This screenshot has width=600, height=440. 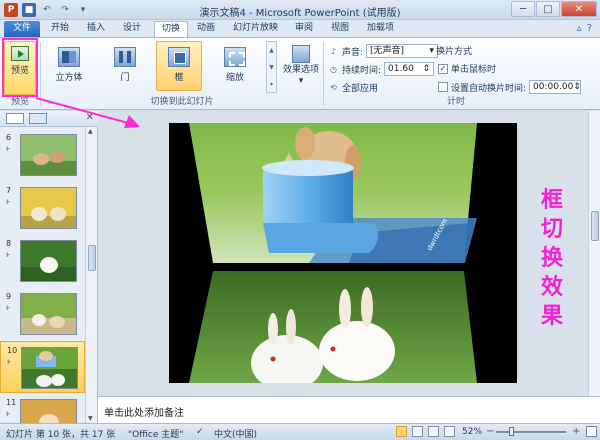 What do you see at coordinates (489, 88) in the screenshot?
I see `auto-advance-label: 设置自动换片时间:` at bounding box center [489, 88].